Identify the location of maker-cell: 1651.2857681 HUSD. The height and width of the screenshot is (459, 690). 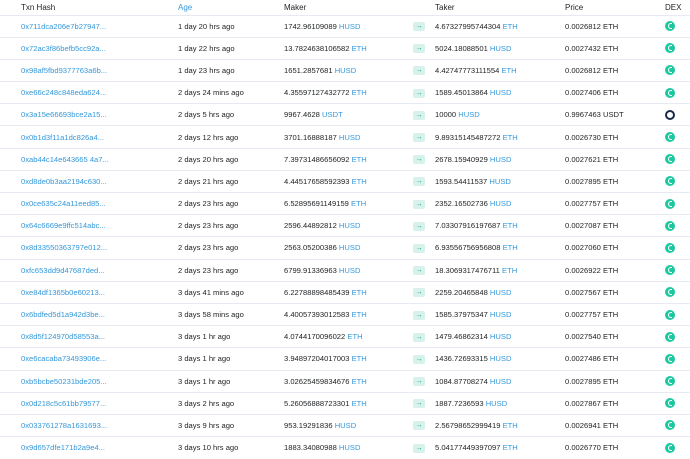
(348, 70).